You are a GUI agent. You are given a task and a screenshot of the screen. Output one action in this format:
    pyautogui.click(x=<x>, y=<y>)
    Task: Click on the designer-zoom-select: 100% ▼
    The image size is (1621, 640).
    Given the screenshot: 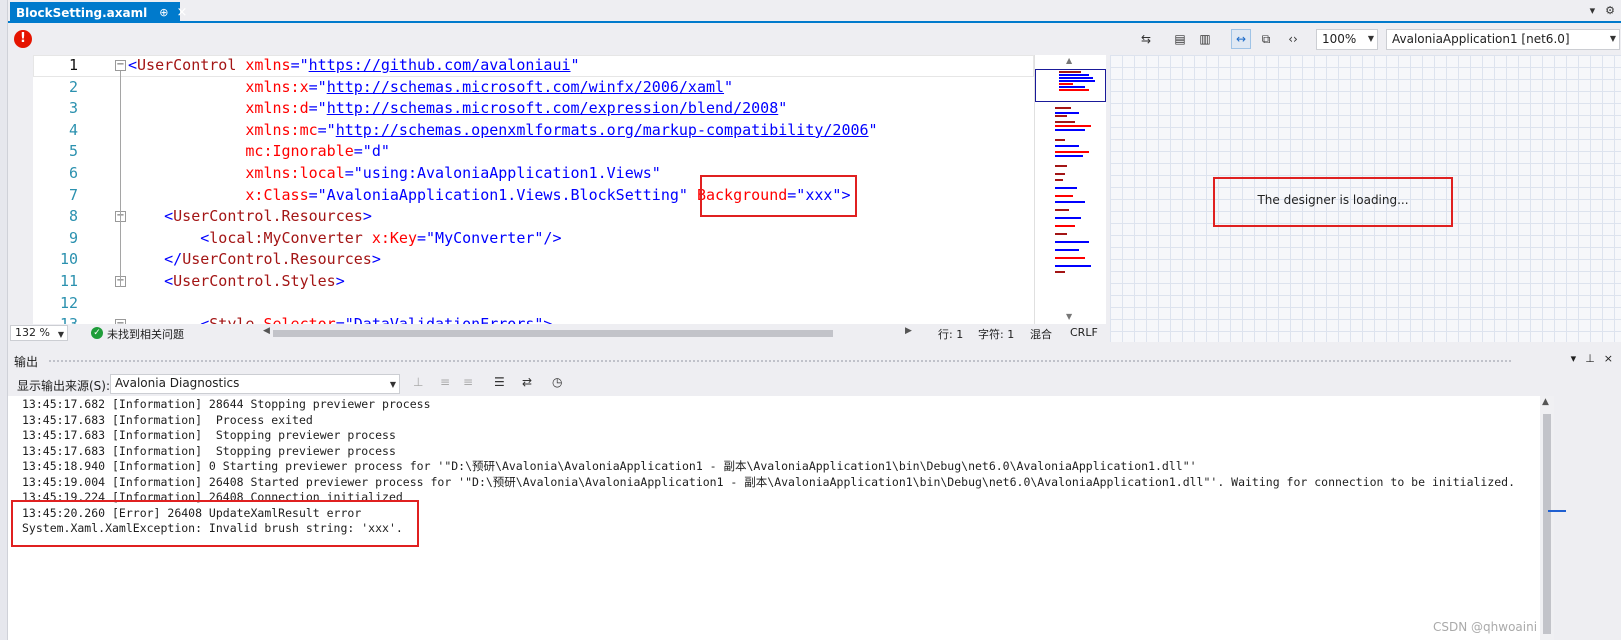 What is the action you would take?
    pyautogui.click(x=1347, y=39)
    